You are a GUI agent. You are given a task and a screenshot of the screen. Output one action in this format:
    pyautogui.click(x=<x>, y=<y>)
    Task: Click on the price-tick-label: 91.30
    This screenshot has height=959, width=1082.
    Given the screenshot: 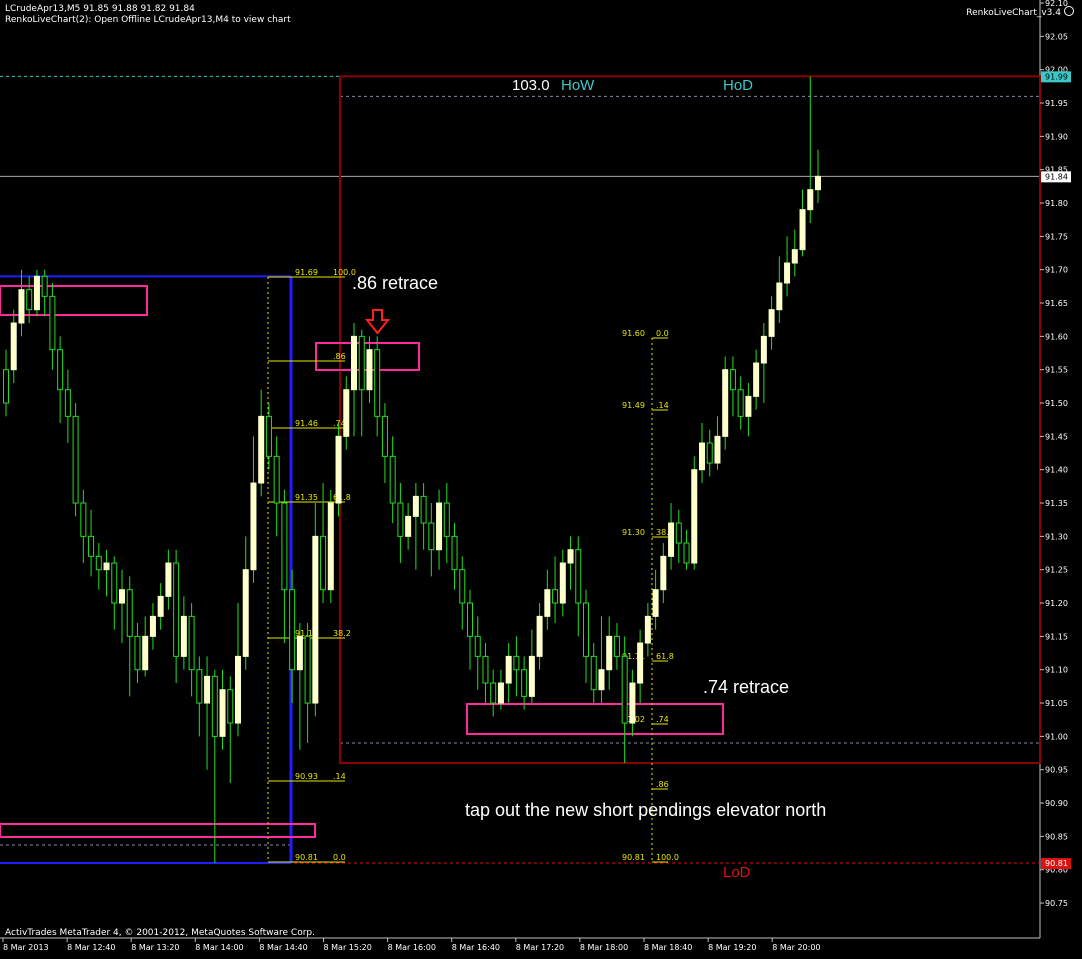 What is the action you would take?
    pyautogui.click(x=1056, y=536)
    